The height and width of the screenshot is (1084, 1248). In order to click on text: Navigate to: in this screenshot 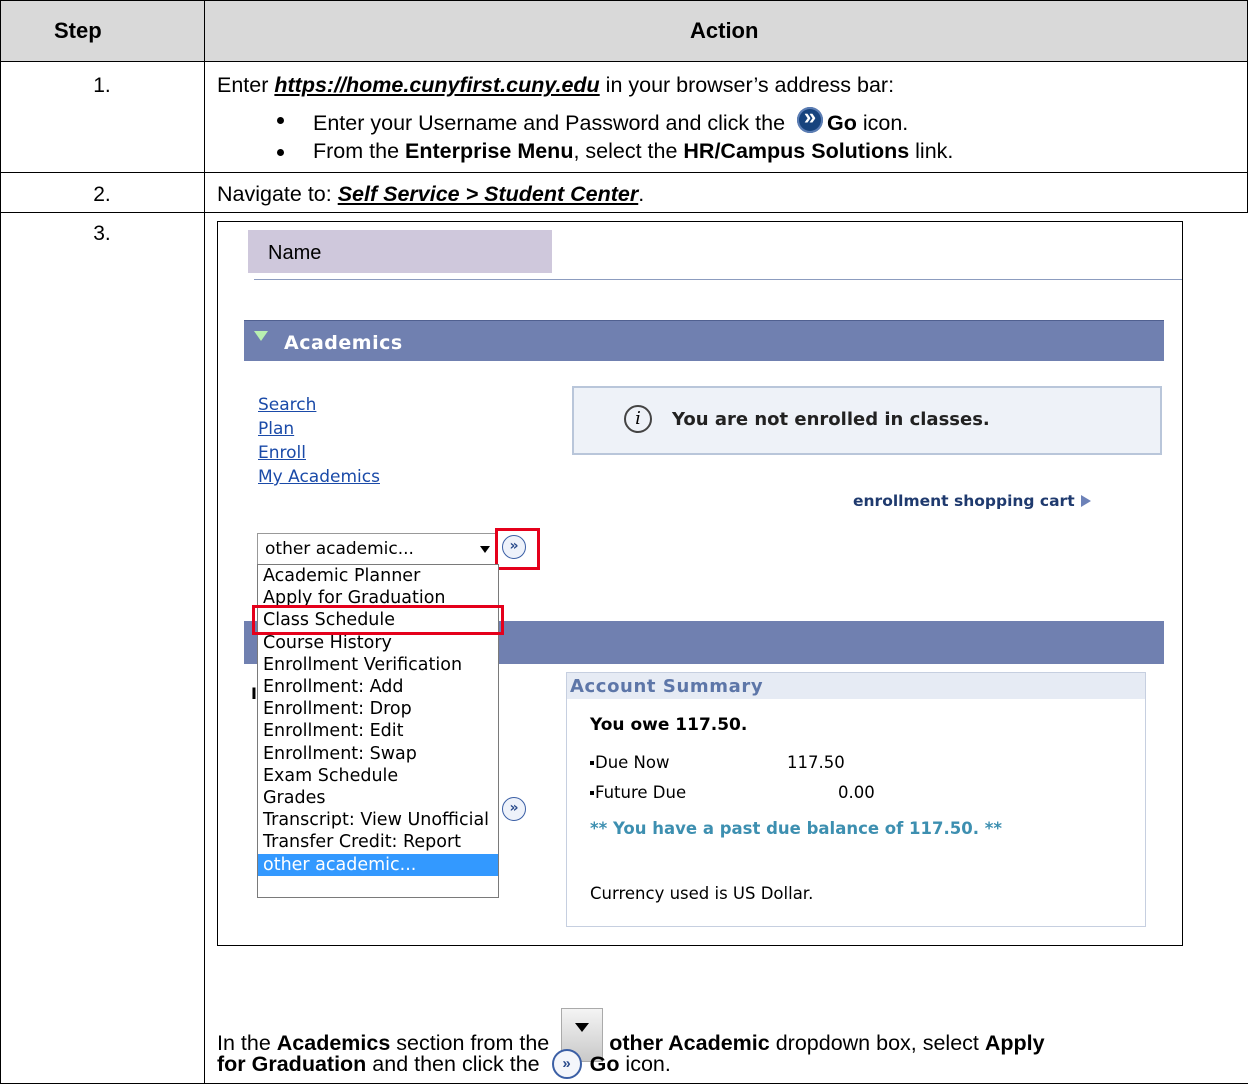, I will do `click(277, 194)`.